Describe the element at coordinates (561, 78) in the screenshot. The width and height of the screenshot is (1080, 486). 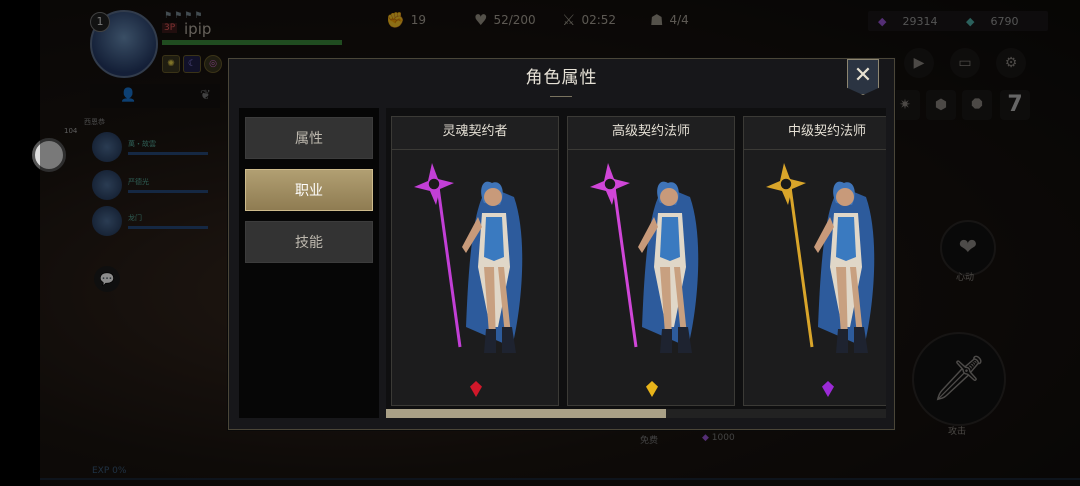
I see `dialog-title: 角色属性` at that location.